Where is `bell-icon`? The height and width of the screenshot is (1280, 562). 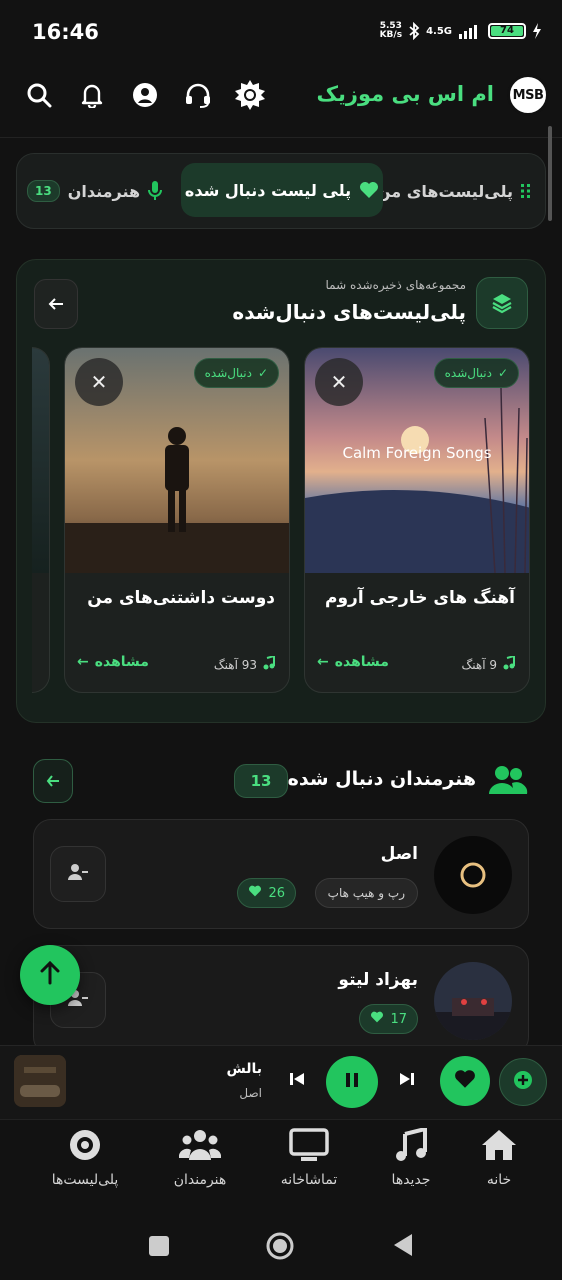
bell-icon is located at coordinates (92, 95).